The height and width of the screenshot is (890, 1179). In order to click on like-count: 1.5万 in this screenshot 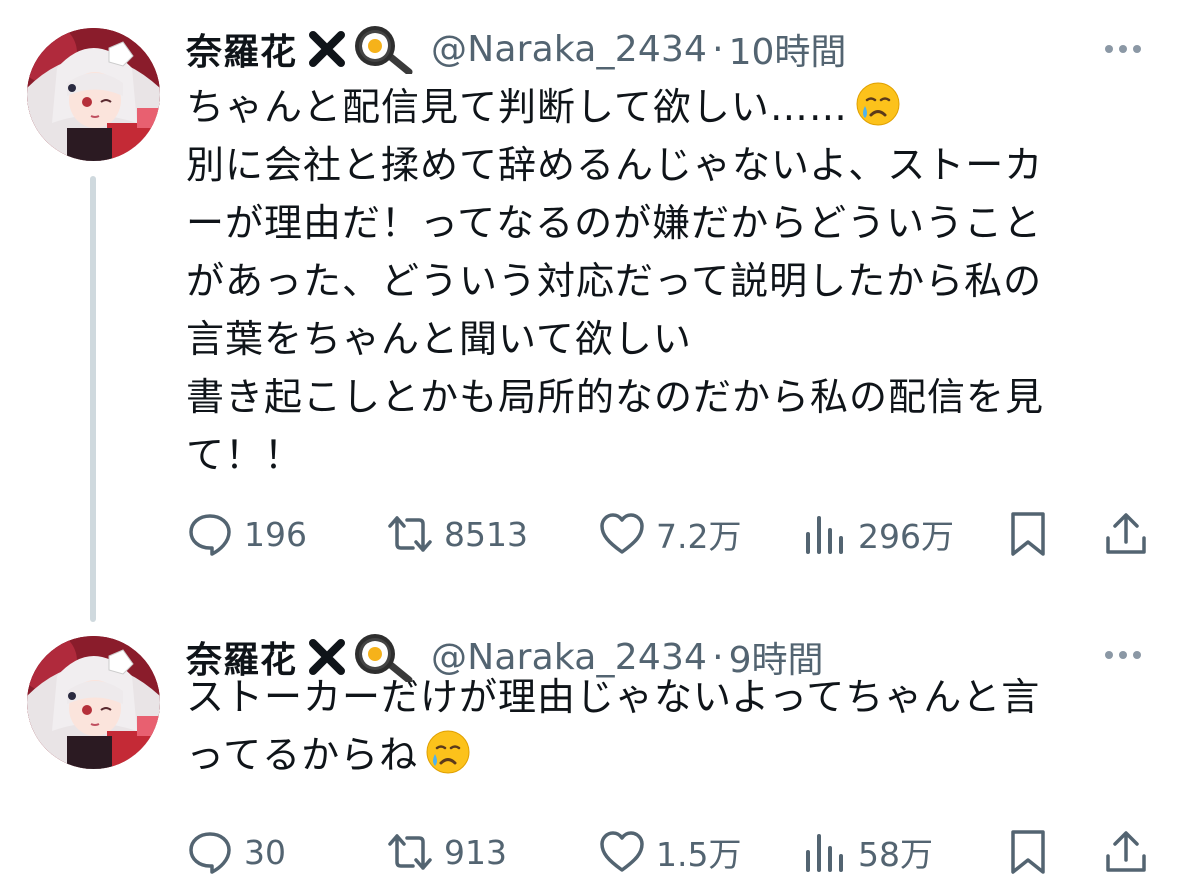, I will do `click(699, 854)`.